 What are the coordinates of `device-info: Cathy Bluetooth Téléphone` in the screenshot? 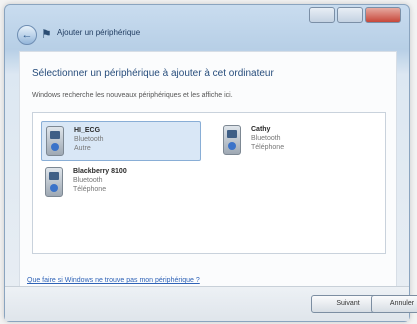 It's located at (267, 138).